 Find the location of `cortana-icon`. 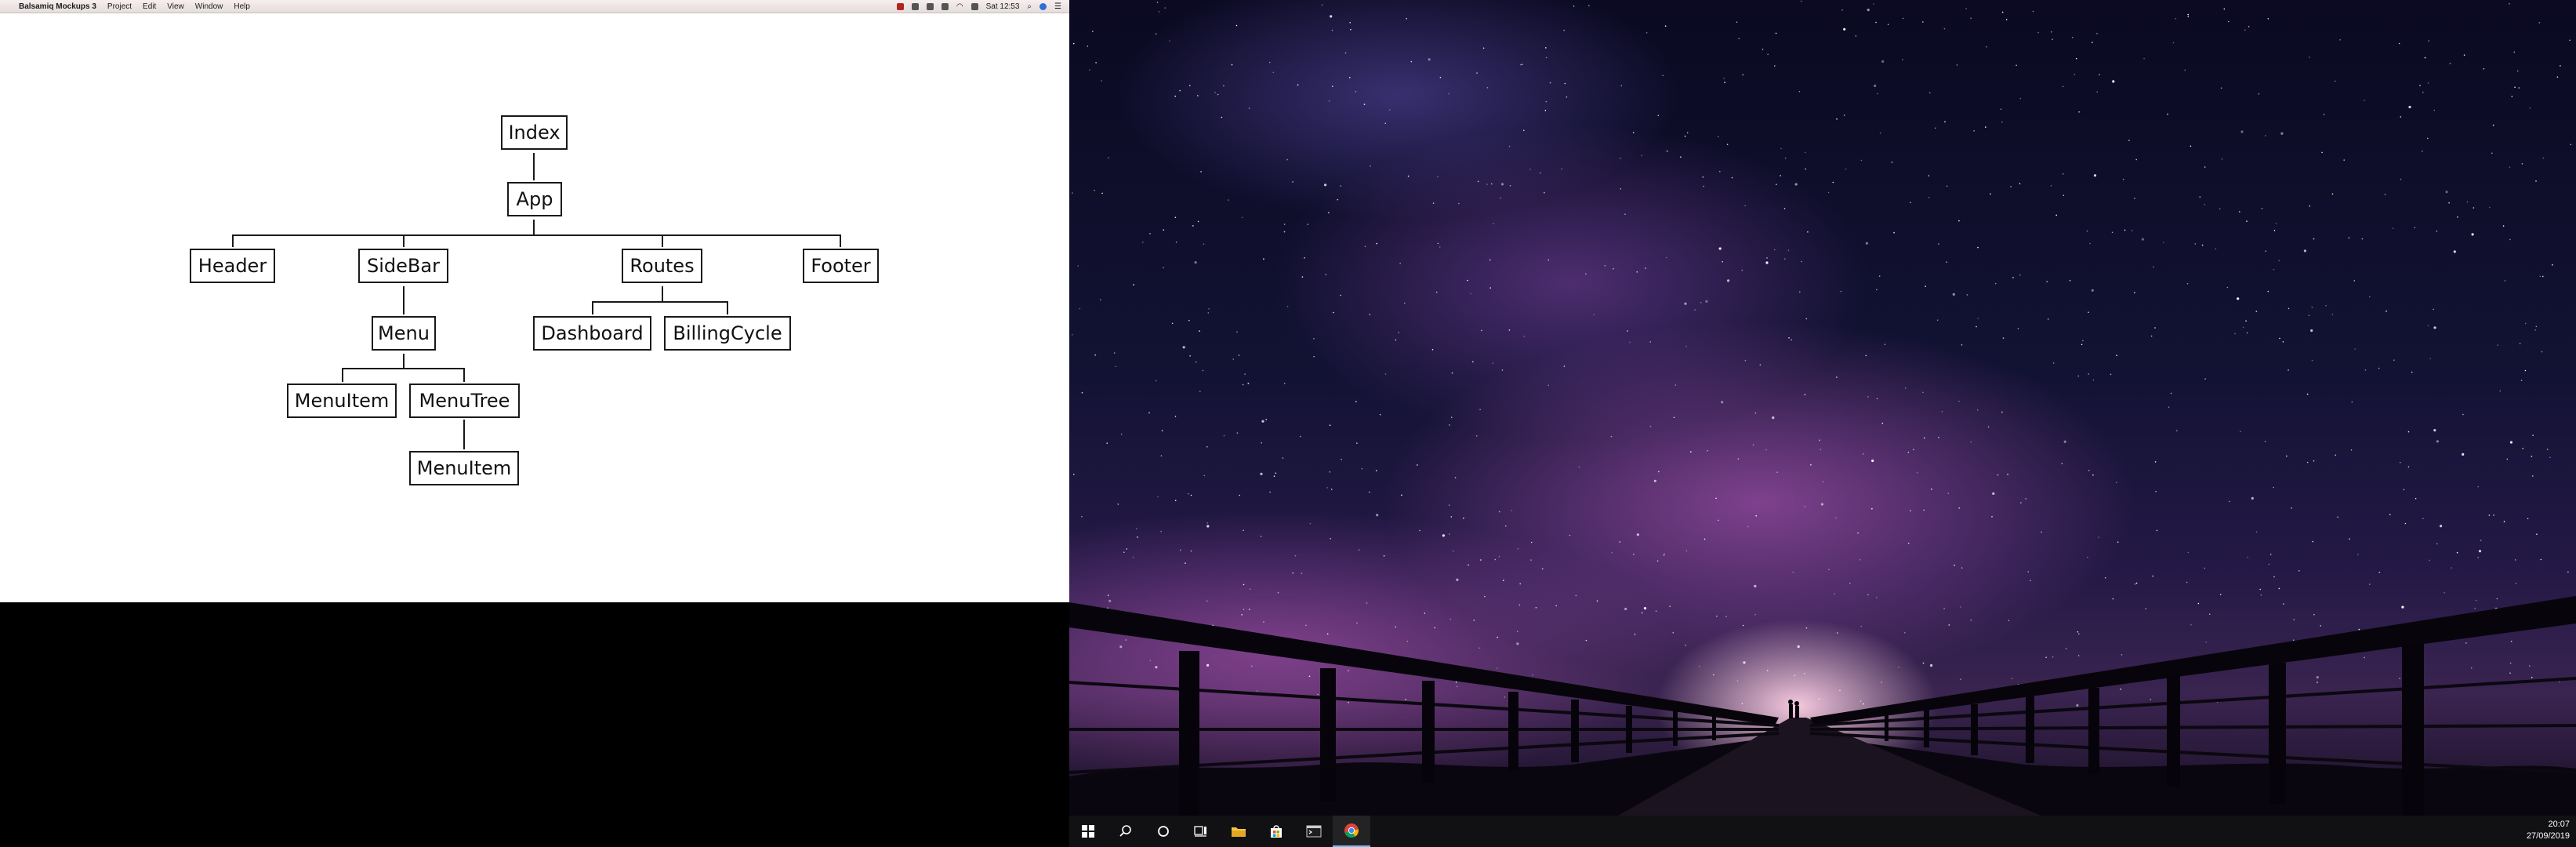

cortana-icon is located at coordinates (1163, 831).